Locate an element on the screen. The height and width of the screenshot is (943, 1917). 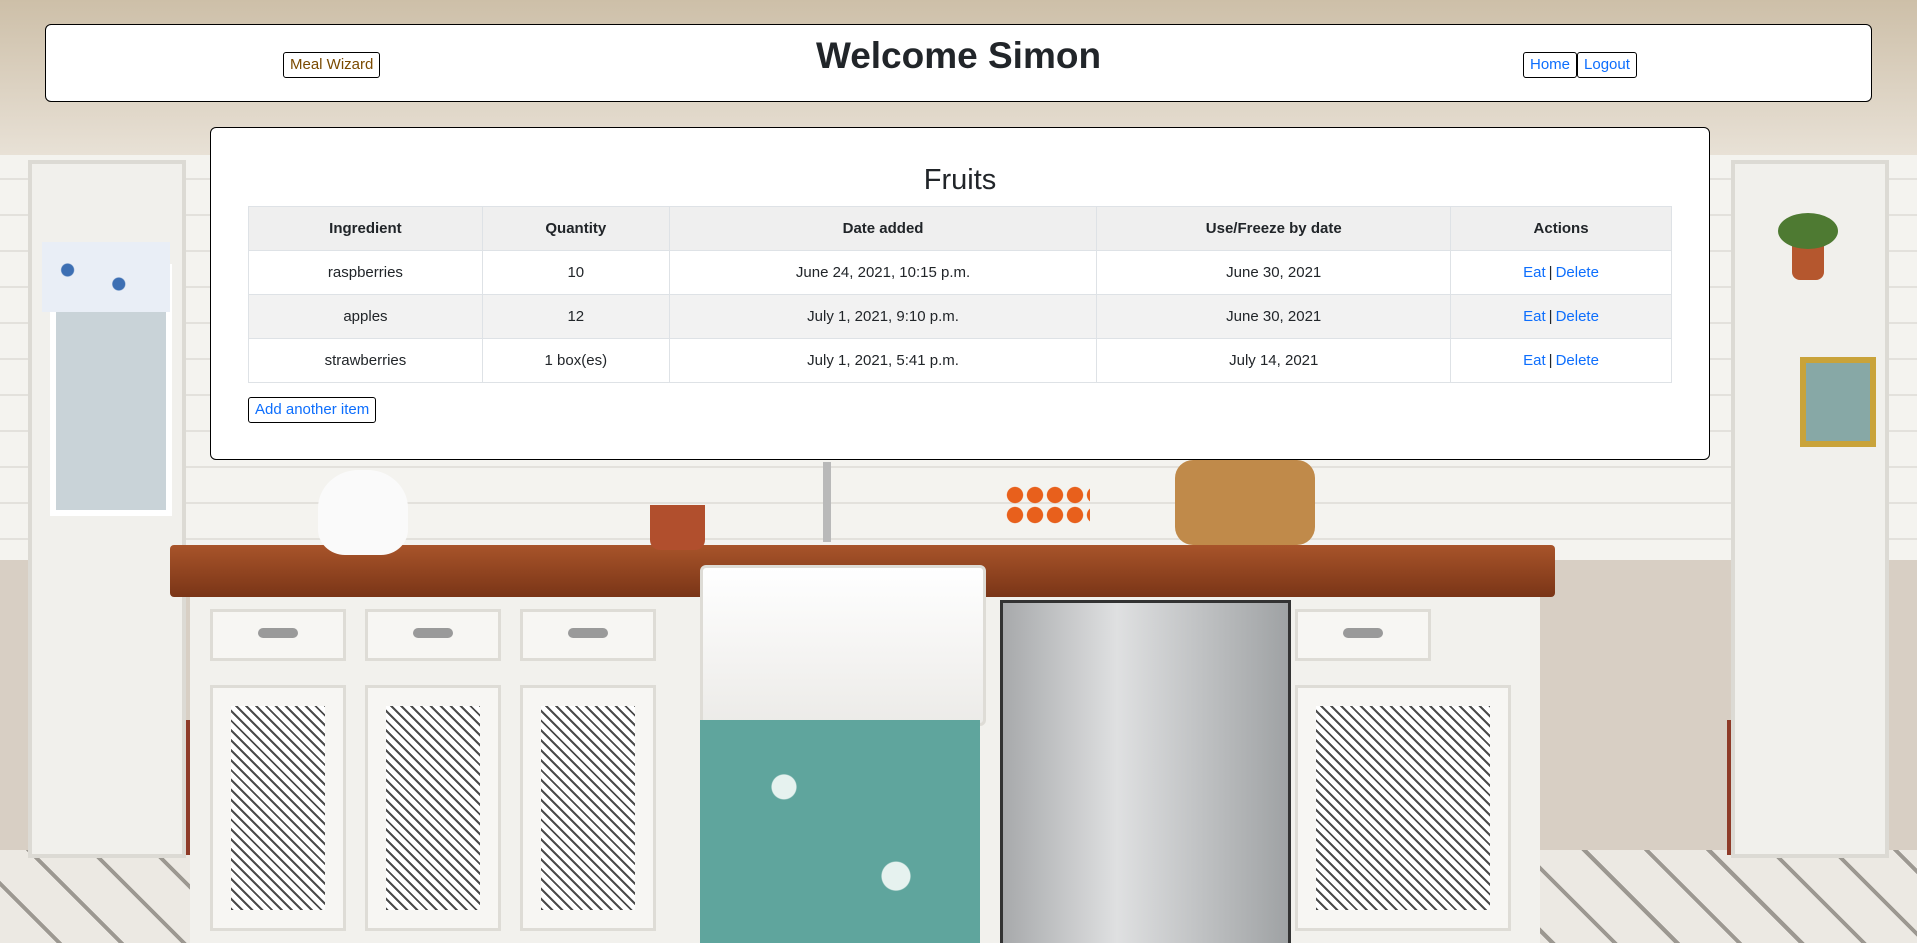
cell-quantity: 10 is located at coordinates (575, 272).